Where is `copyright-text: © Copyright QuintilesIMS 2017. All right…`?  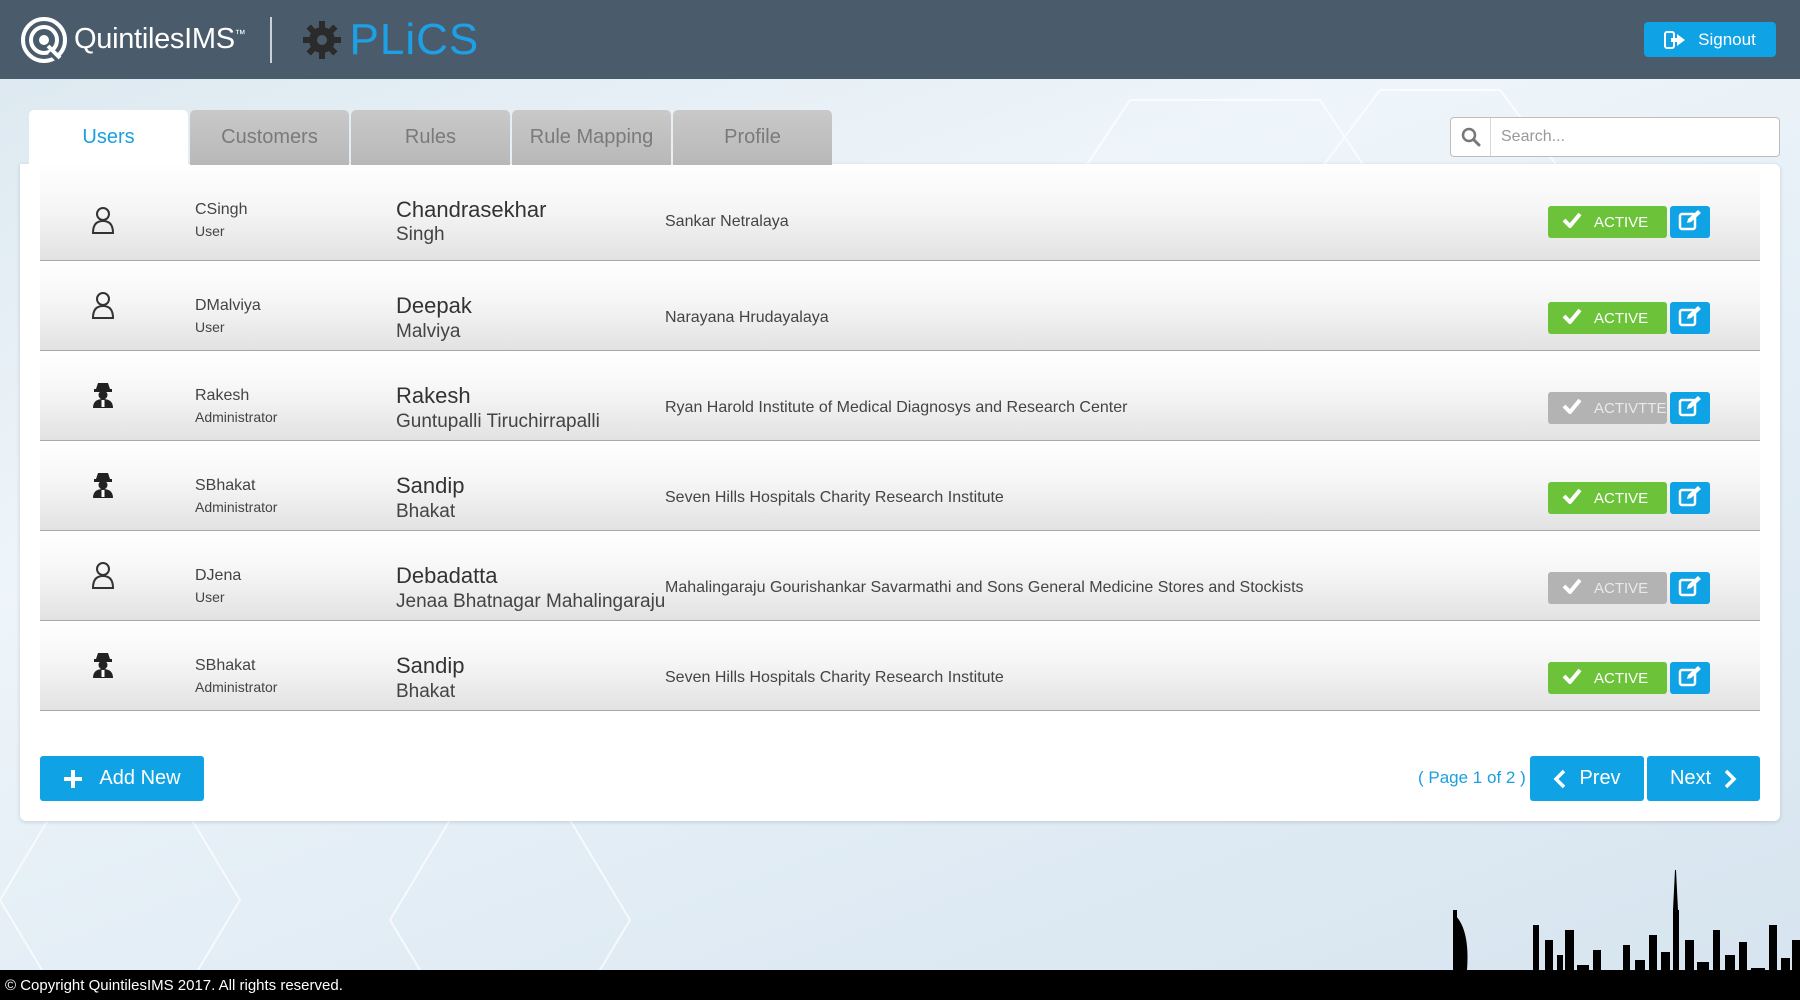
copyright-text: © Copyright QuintilesIMS 2017. All right… is located at coordinates (174, 985).